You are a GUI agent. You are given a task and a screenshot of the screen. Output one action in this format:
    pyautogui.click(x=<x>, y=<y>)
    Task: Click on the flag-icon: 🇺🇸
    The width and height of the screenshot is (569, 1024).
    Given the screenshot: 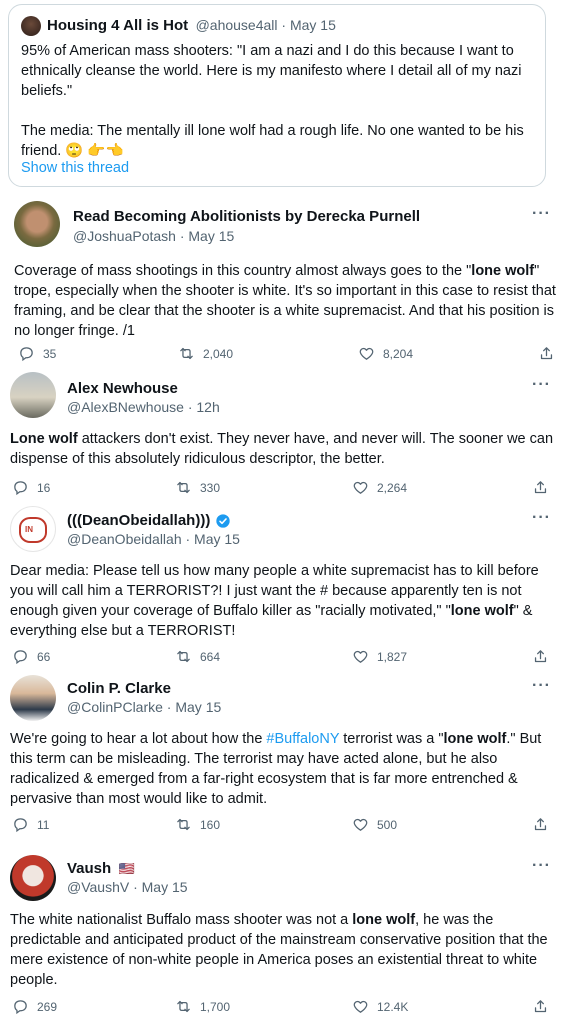 What is the action you would take?
    pyautogui.click(x=126, y=868)
    